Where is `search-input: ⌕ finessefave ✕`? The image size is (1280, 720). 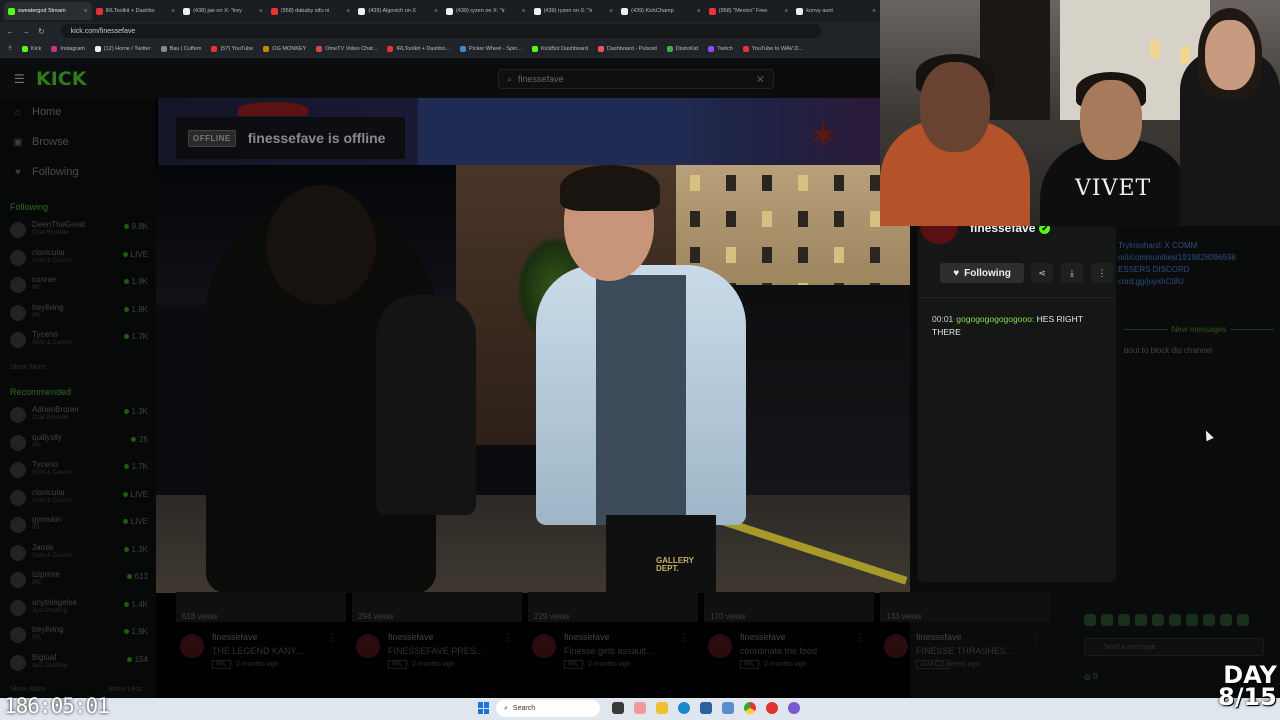
search-input: ⌕ finessefave ✕ is located at coordinates (636, 79).